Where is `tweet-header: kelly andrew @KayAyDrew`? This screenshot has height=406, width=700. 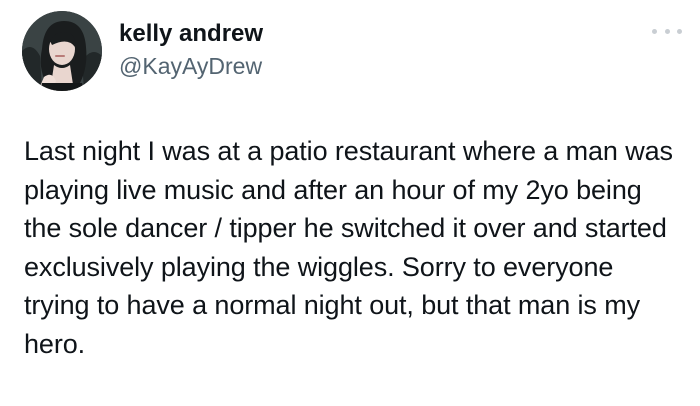
tweet-header: kelly andrew @KayAyDrew is located at coordinates (142, 51).